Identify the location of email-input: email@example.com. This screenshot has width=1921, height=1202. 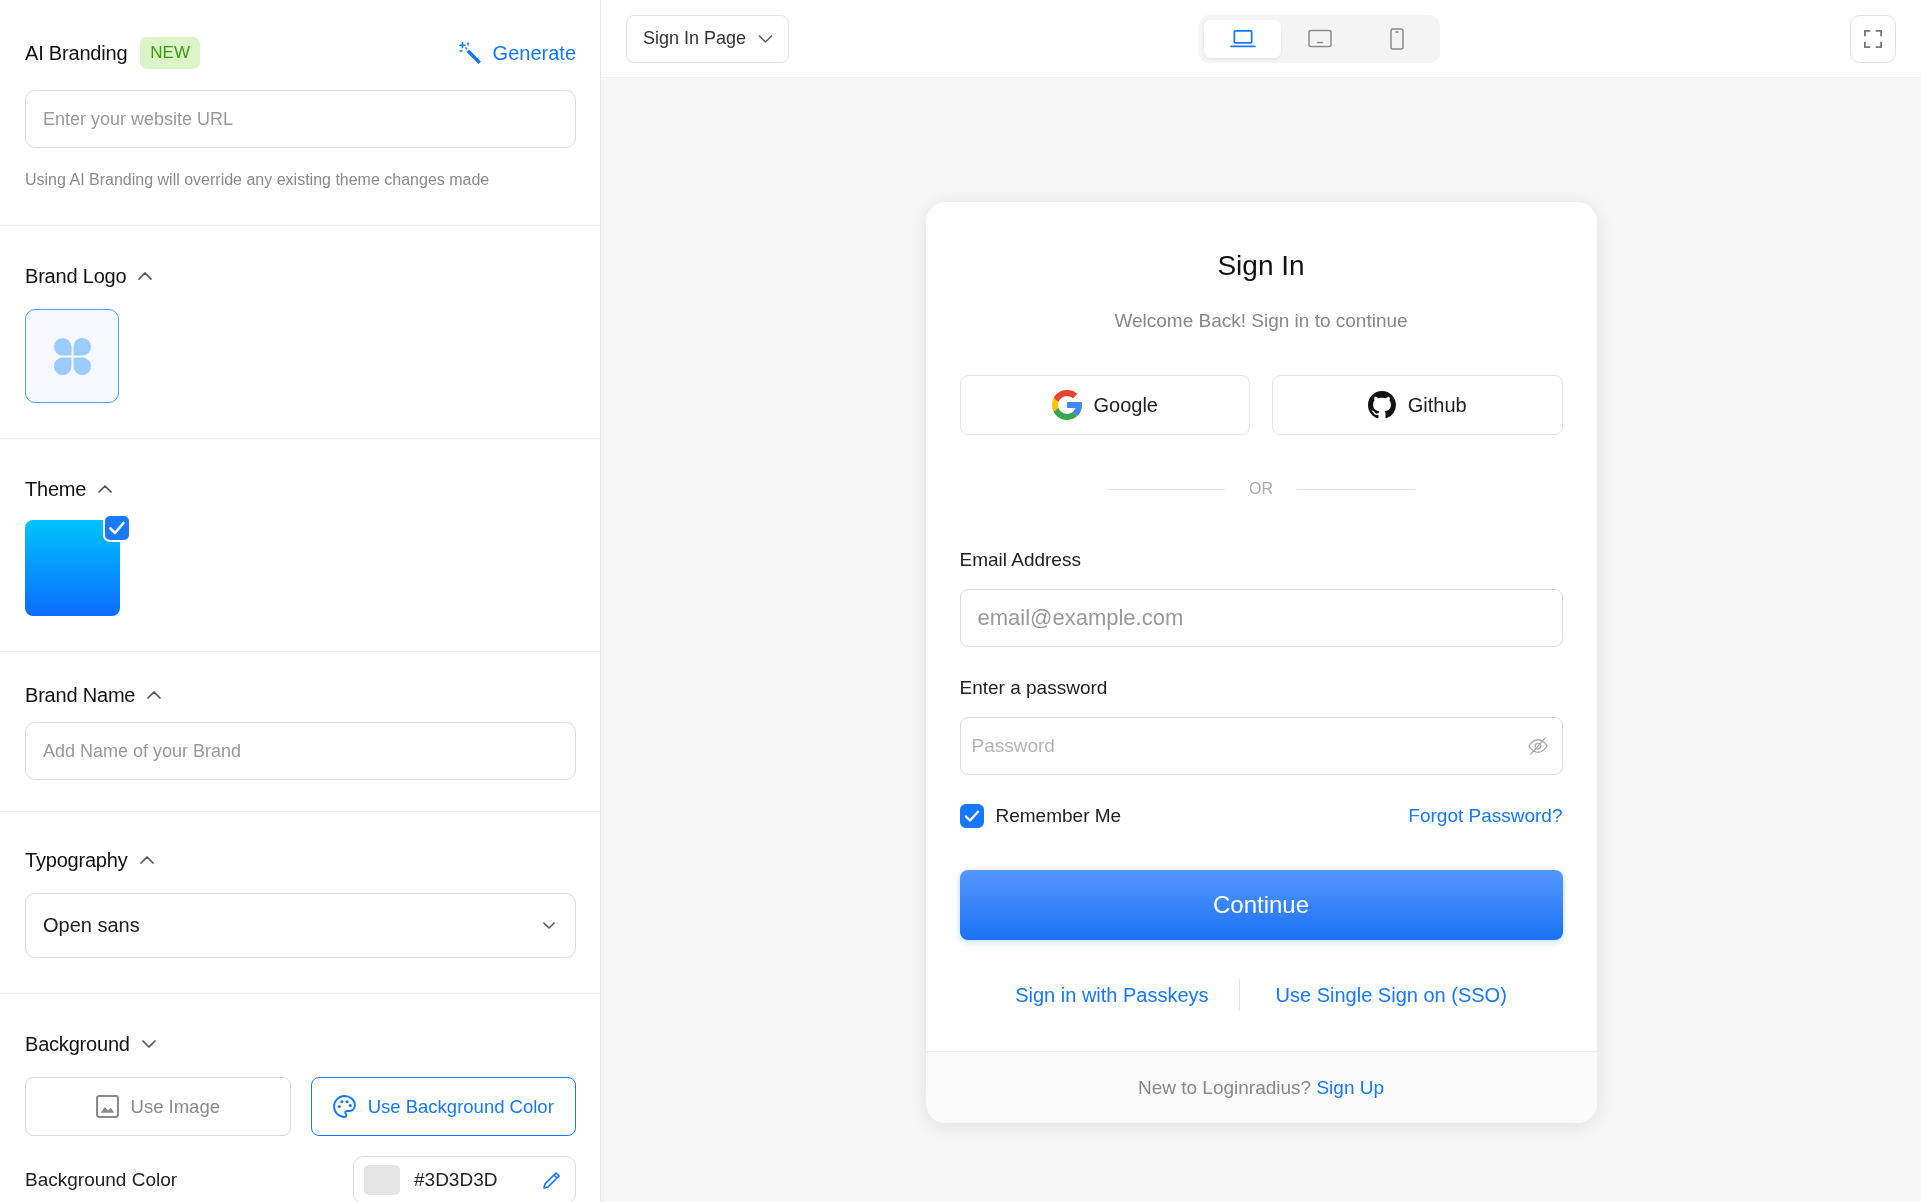
(1261, 618).